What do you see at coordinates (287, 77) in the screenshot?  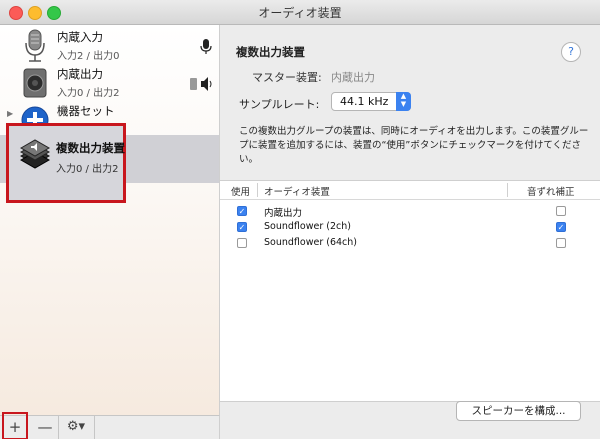 I see `master-device-label: マスター装置:` at bounding box center [287, 77].